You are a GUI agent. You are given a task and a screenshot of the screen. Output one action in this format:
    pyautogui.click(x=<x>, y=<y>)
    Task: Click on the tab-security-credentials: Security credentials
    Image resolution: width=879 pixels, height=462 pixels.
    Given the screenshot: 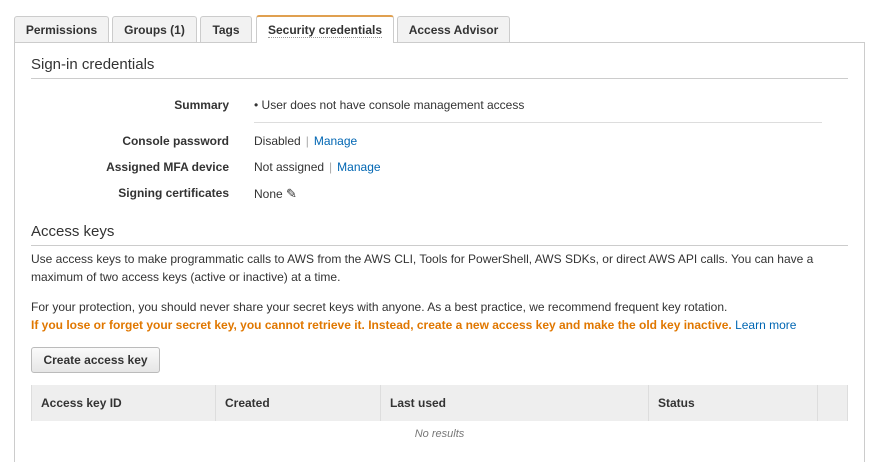 What is the action you would take?
    pyautogui.click(x=325, y=29)
    